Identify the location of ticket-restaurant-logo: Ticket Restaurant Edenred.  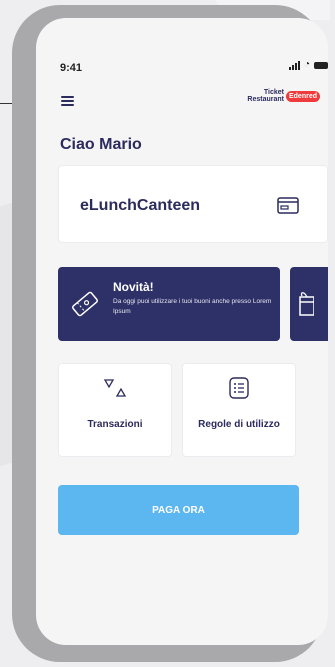
(283, 96).